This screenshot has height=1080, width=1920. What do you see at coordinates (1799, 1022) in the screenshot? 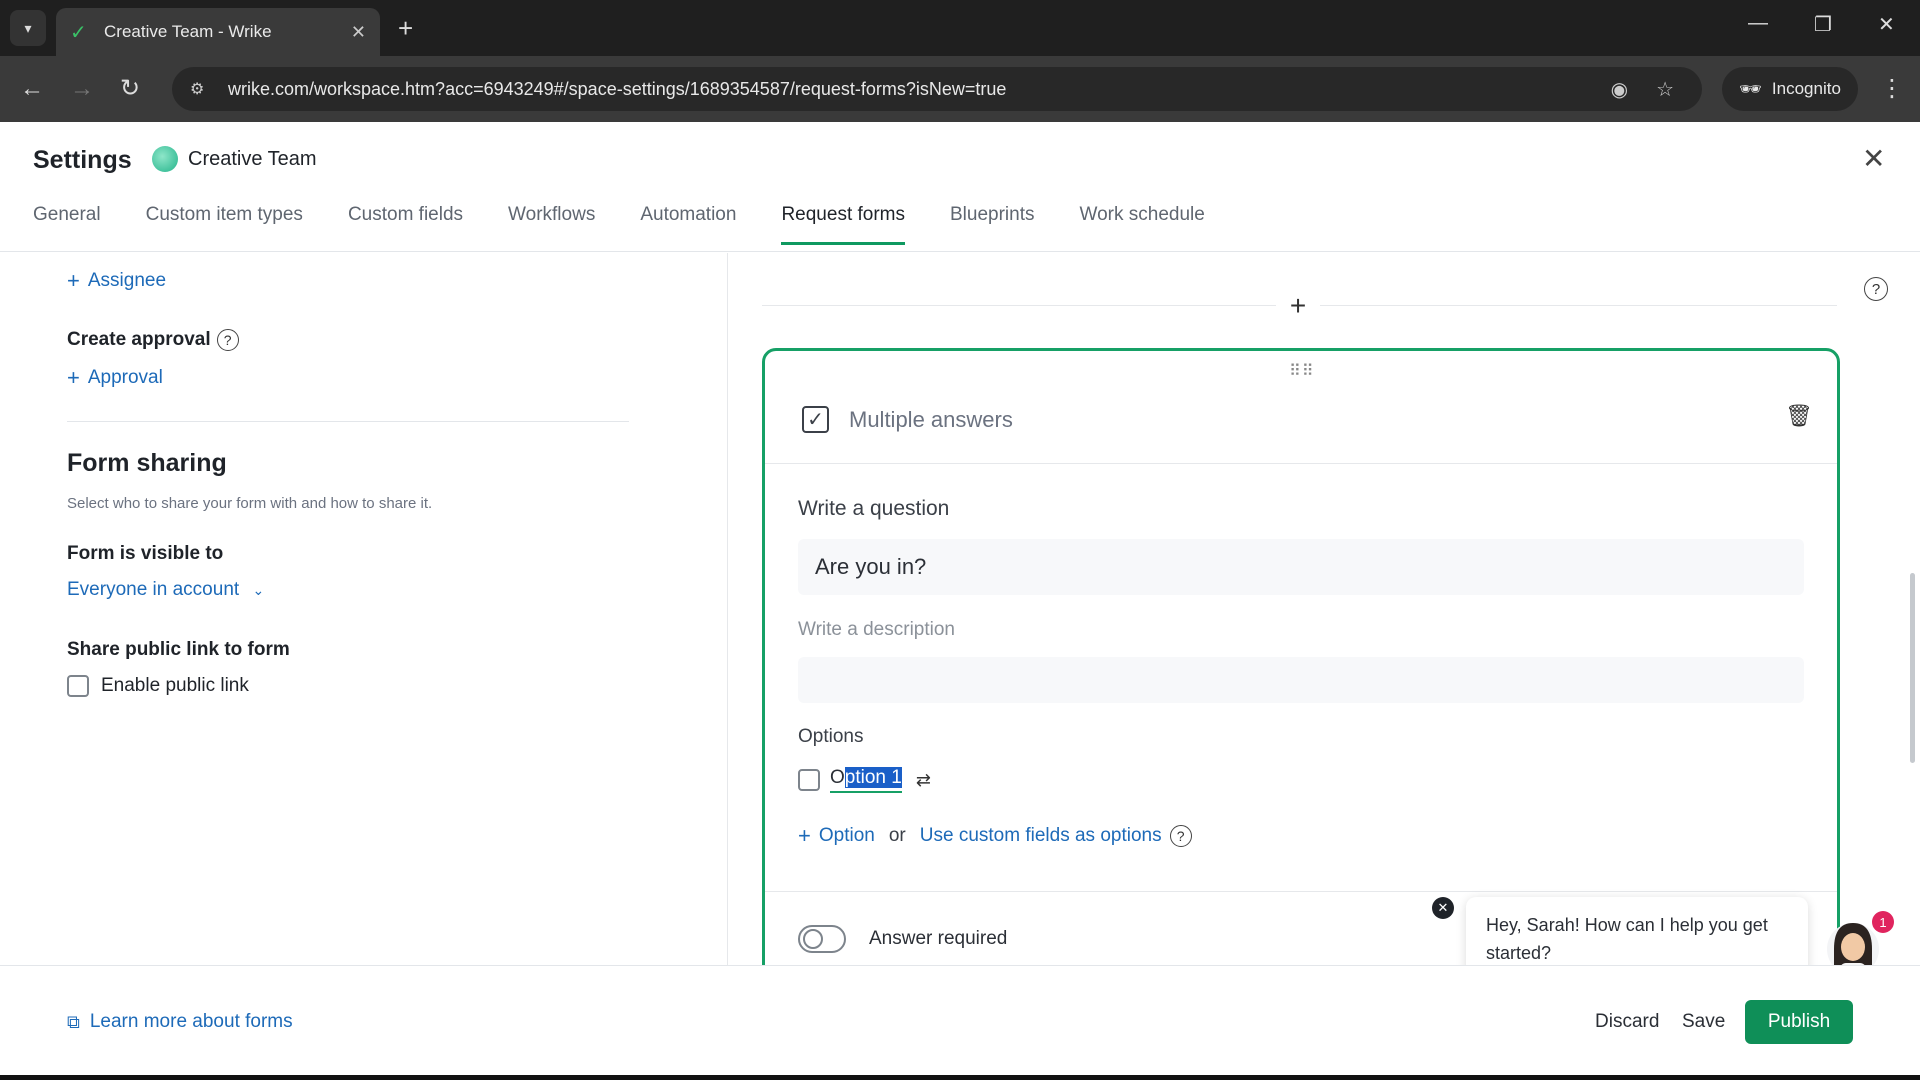
I see `publish-button: Publish` at bounding box center [1799, 1022].